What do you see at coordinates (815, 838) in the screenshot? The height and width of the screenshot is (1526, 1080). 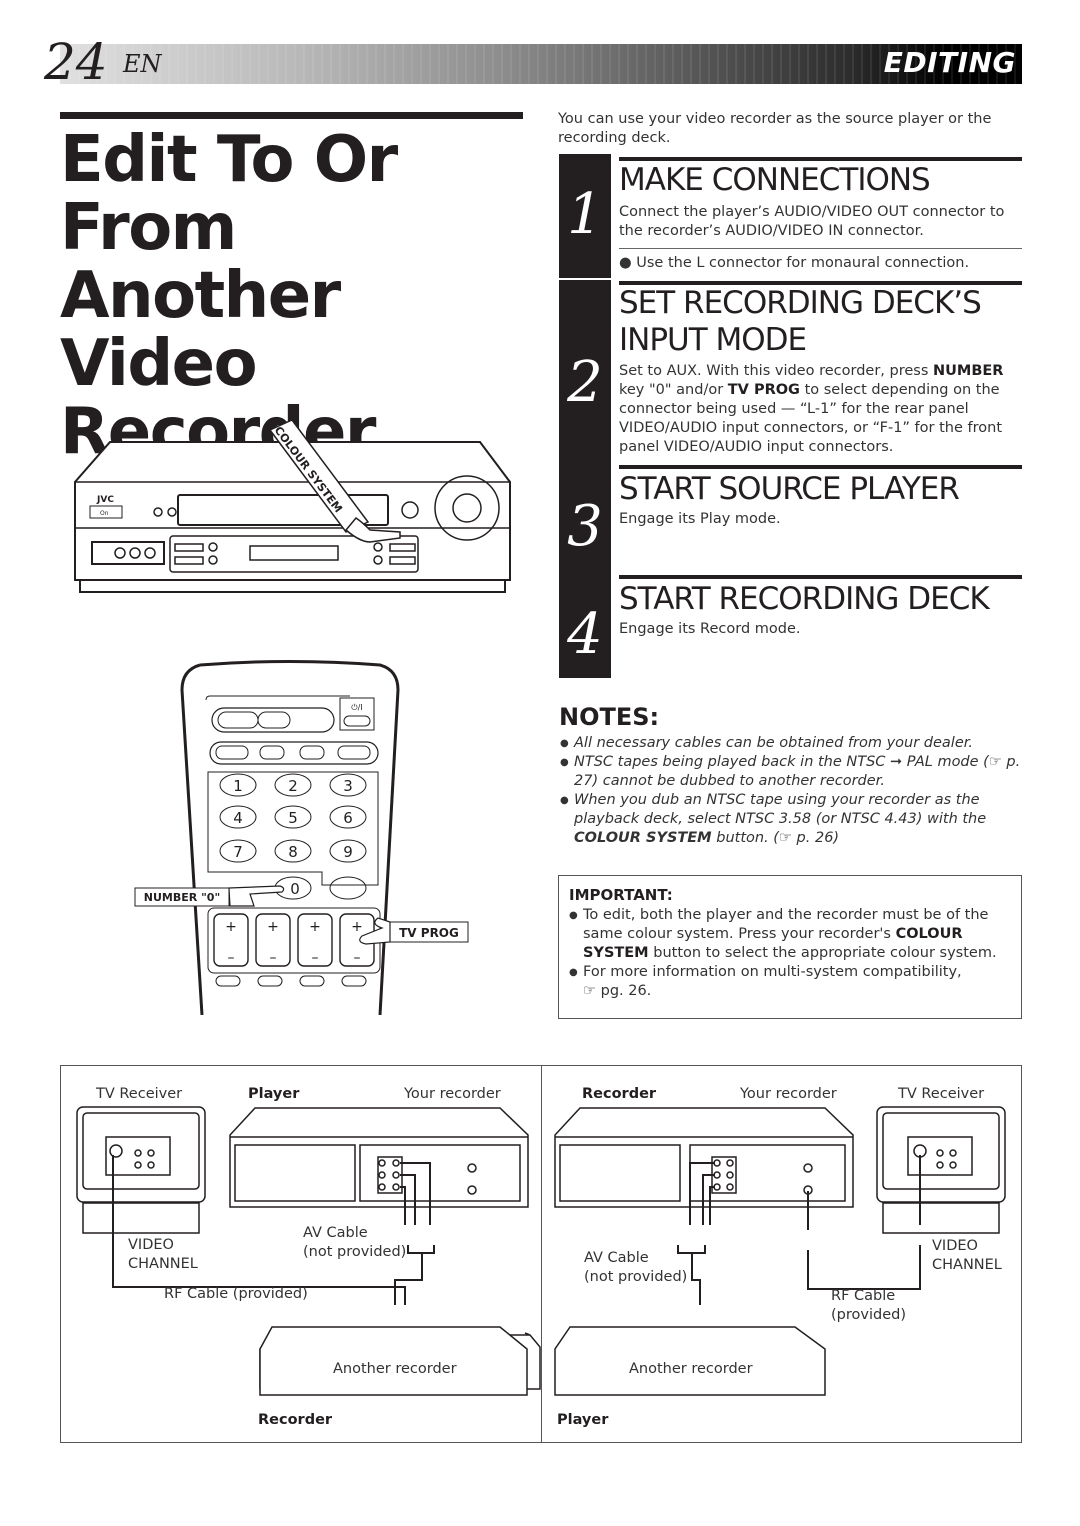 I see `text: p. 26)` at bounding box center [815, 838].